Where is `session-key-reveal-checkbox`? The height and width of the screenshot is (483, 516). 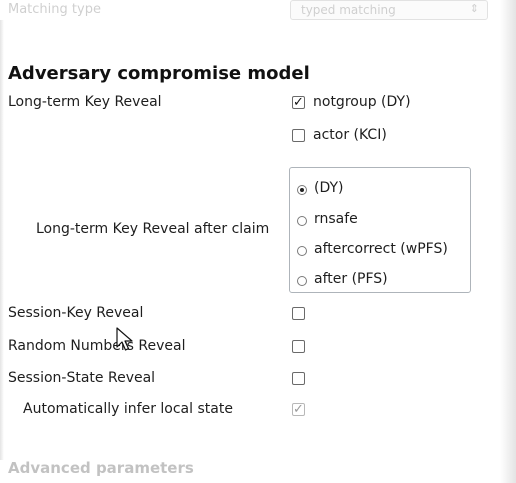 session-key-reveal-checkbox is located at coordinates (298, 313).